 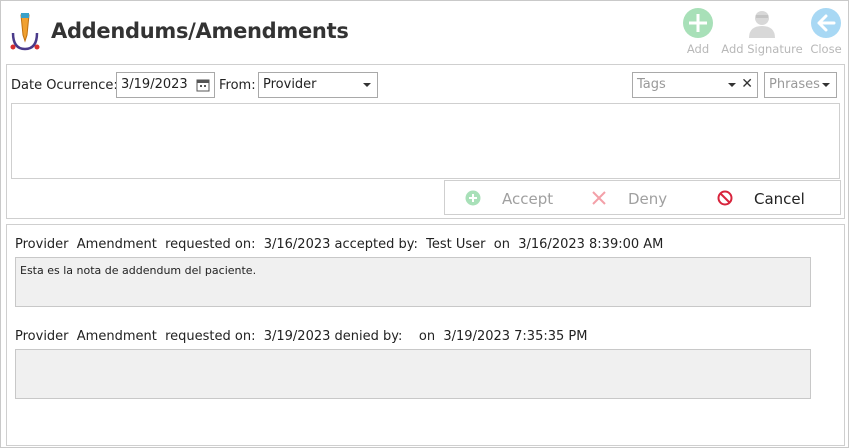 I want to click on page-title: Addendums/Amendments, so click(x=200, y=31).